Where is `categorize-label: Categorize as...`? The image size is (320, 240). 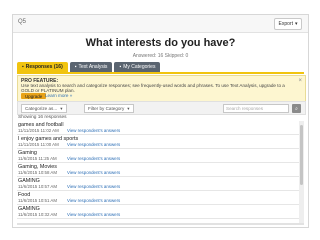
categorize-label: Categorize as... is located at coordinates (41, 108).